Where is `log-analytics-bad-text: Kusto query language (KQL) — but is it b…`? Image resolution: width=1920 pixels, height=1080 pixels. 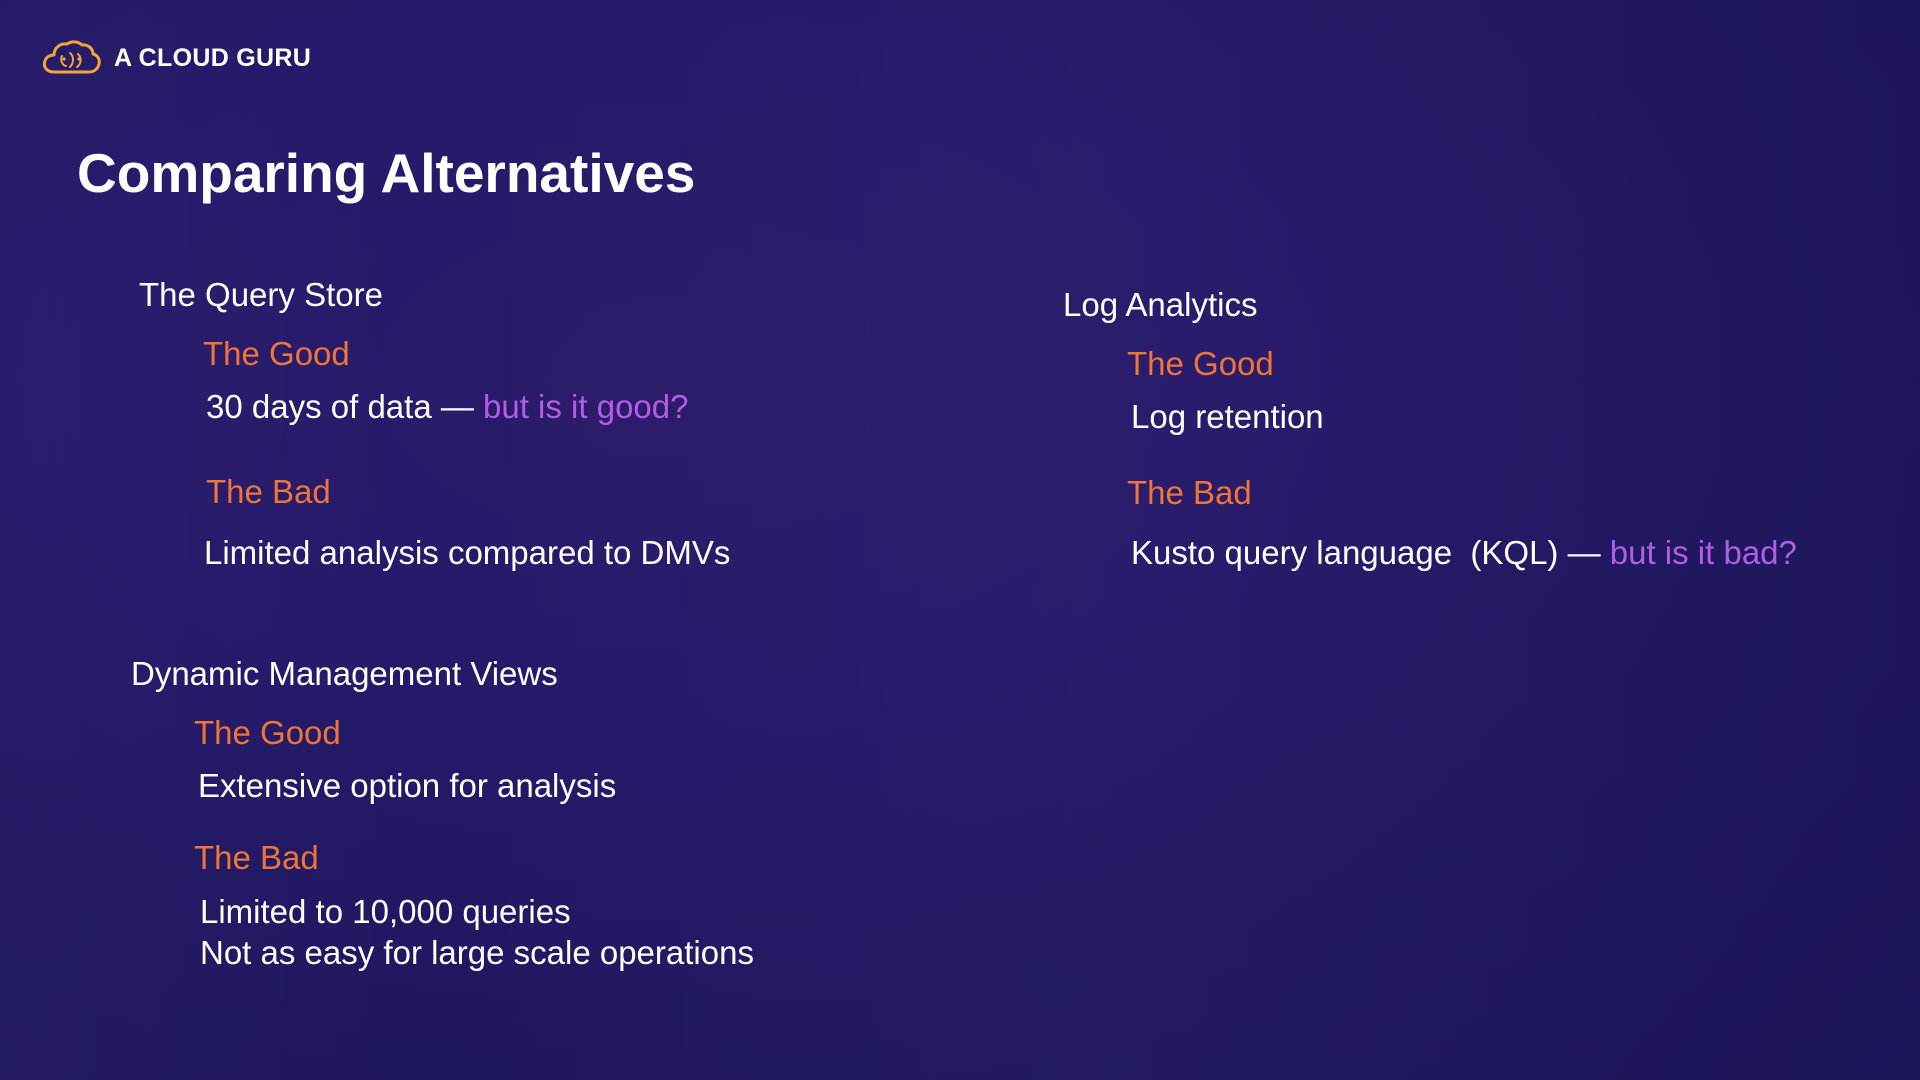
log-analytics-bad-text: Kusto query language (KQL) — but is it b… is located at coordinates (1464, 553).